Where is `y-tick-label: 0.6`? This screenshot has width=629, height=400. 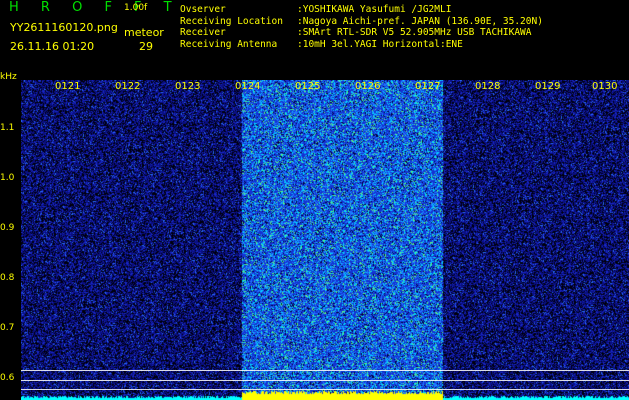
y-tick-label: 0.6 is located at coordinates (7, 378).